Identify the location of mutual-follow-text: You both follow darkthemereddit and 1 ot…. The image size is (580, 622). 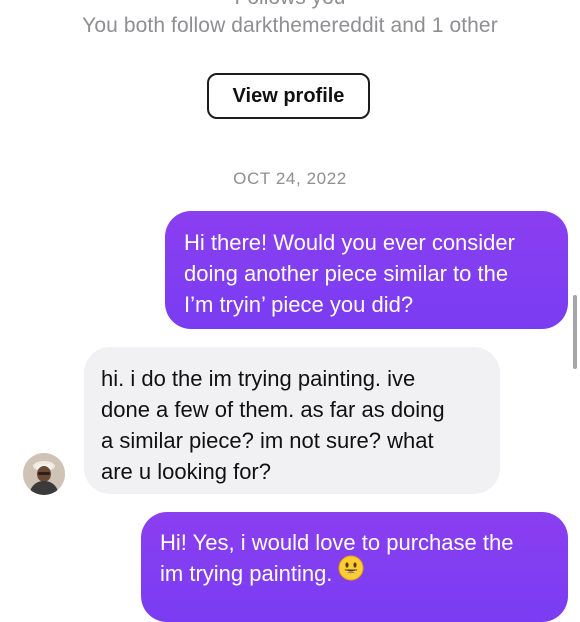
(290, 25).